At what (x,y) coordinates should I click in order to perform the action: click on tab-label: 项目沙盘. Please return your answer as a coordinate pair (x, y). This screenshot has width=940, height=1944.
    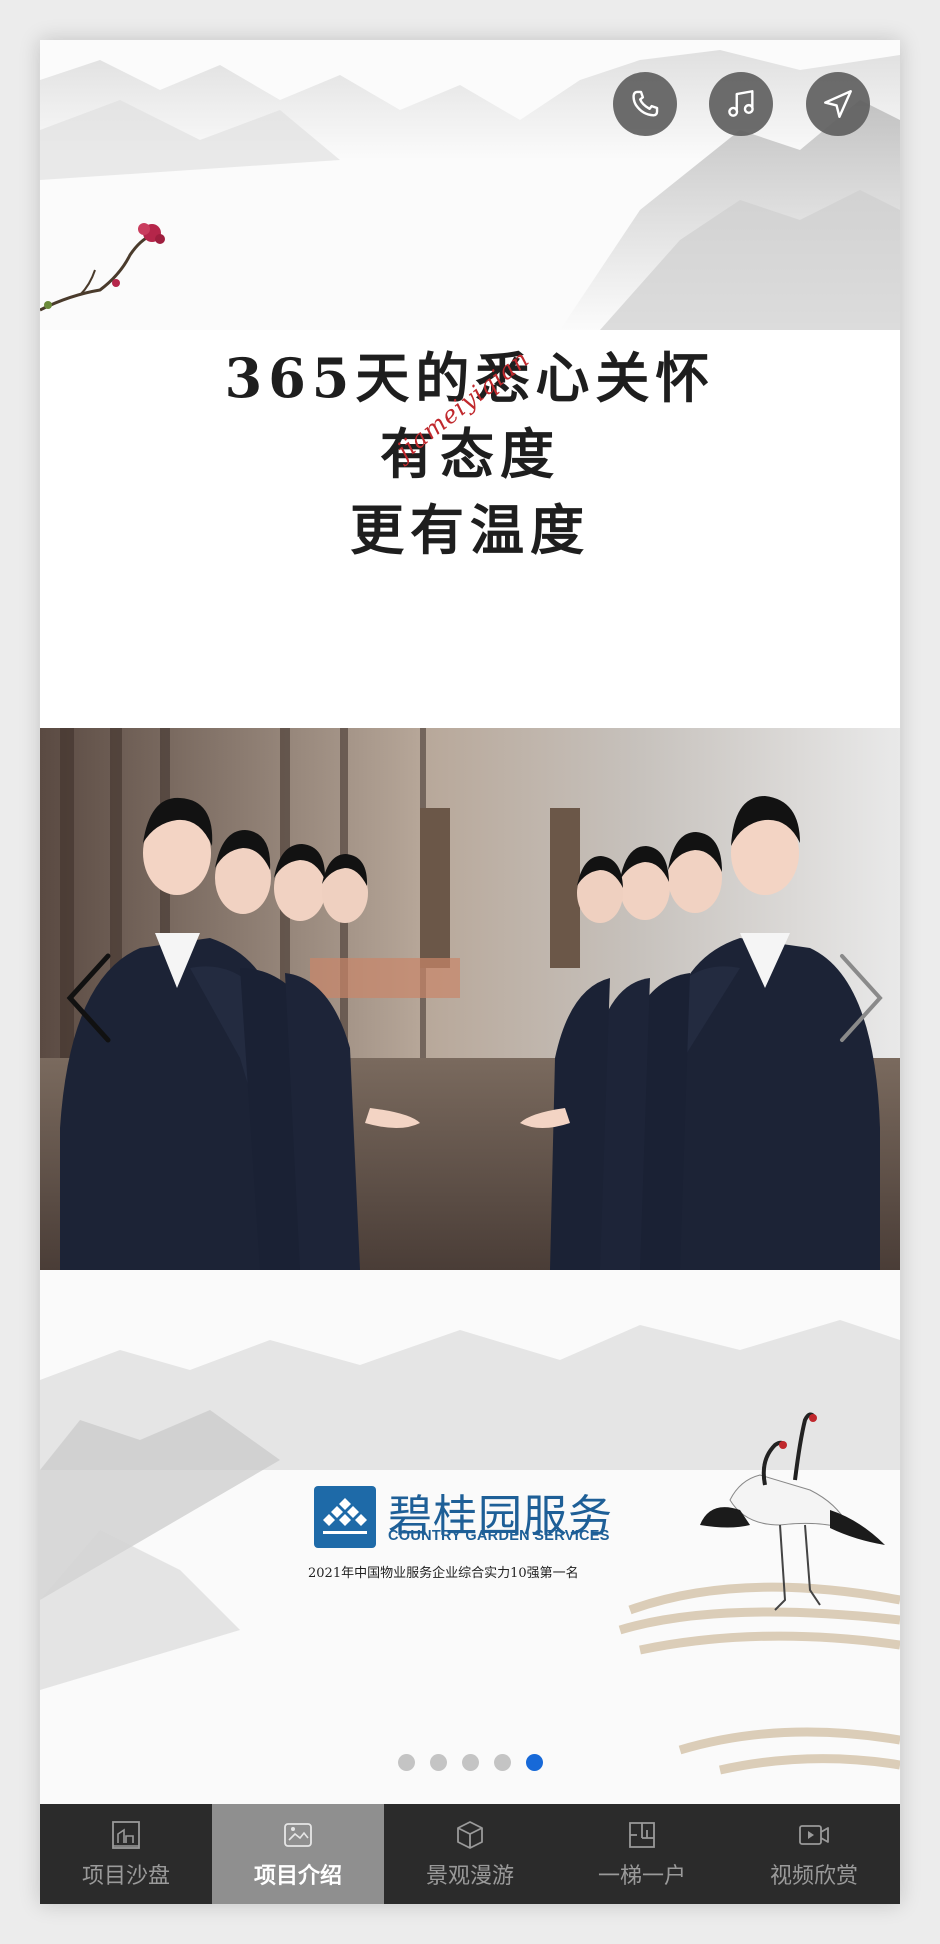
    Looking at the image, I should click on (125, 1876).